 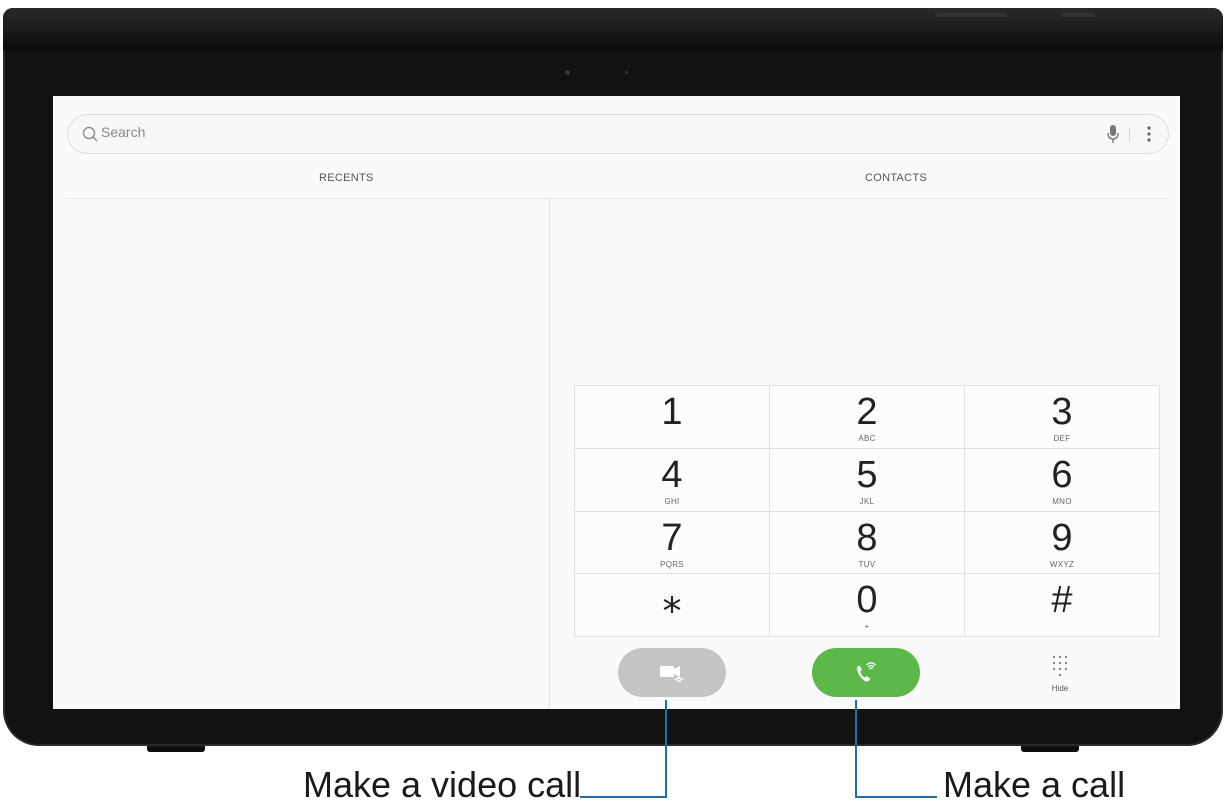 What do you see at coordinates (626, 72) in the screenshot?
I see `sensor` at bounding box center [626, 72].